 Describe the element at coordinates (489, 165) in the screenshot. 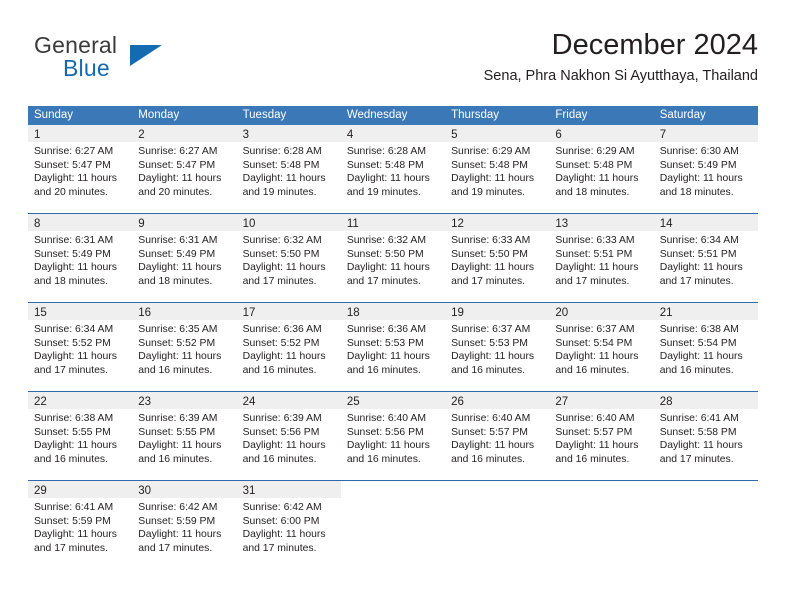

I see `sunset-text: Sunset: 5:48 PM` at that location.